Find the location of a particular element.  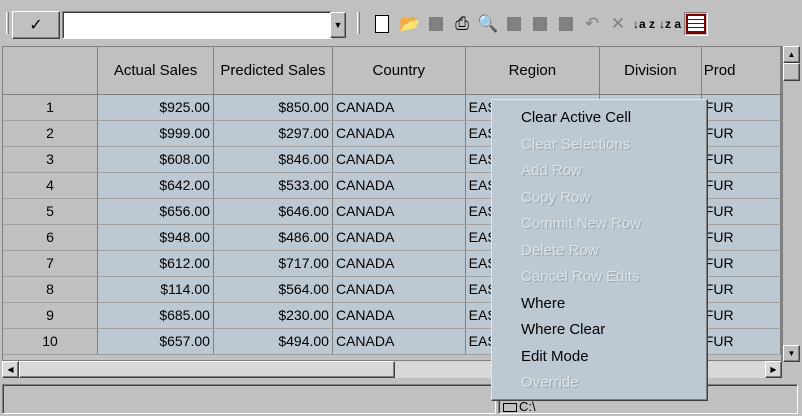

scroll-up-button: ▲ is located at coordinates (791, 54).